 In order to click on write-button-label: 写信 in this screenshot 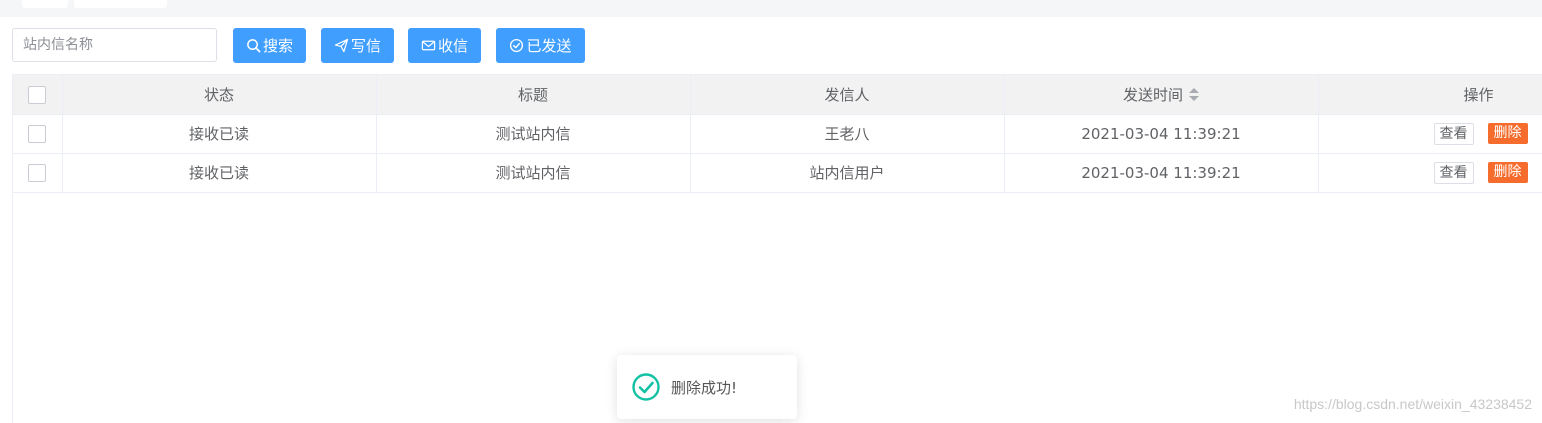, I will do `click(365, 46)`.